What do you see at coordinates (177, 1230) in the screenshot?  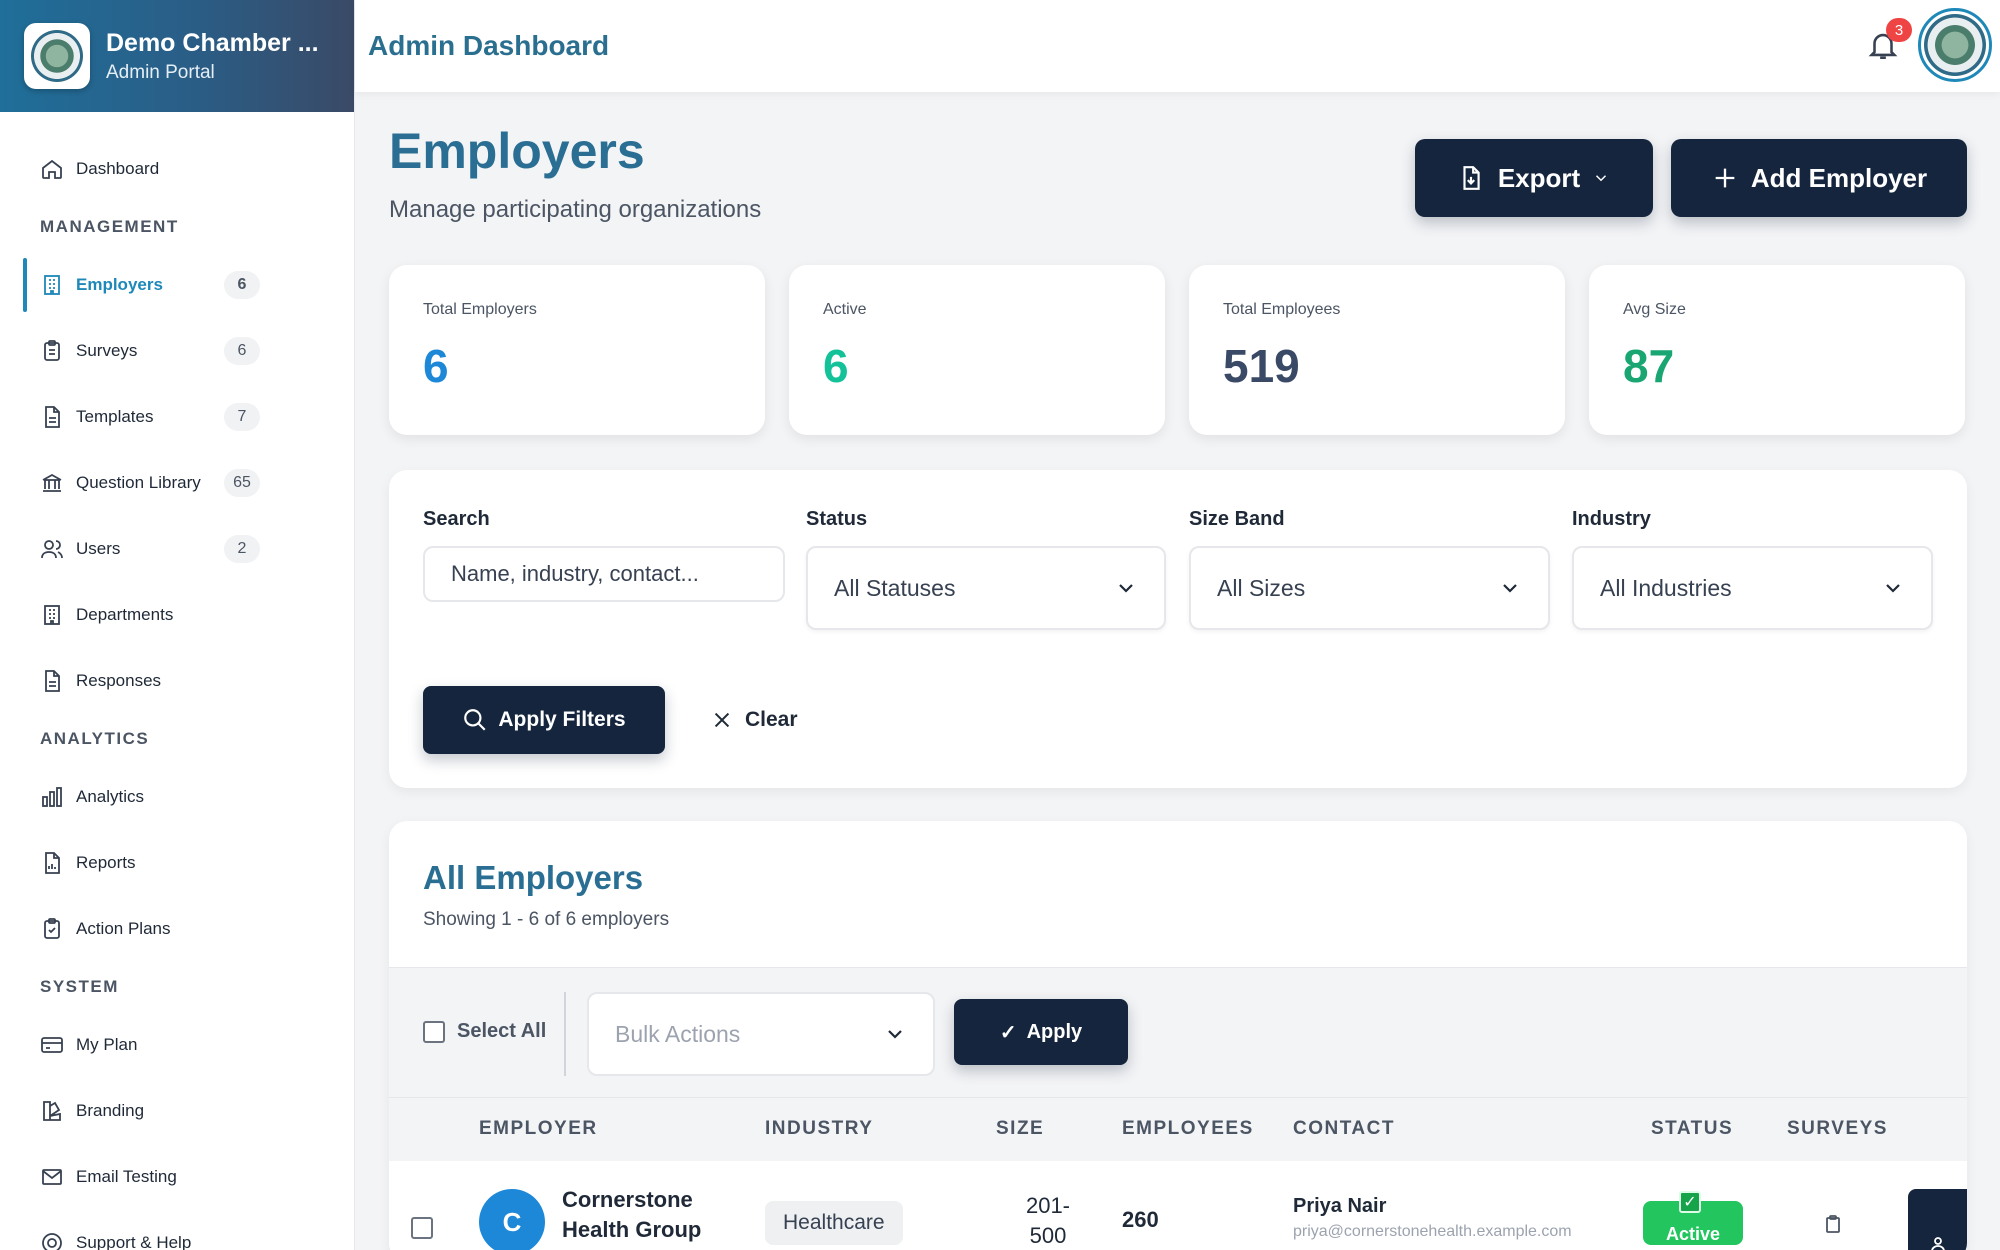 I see `sidebar-item-support: Support & Help` at bounding box center [177, 1230].